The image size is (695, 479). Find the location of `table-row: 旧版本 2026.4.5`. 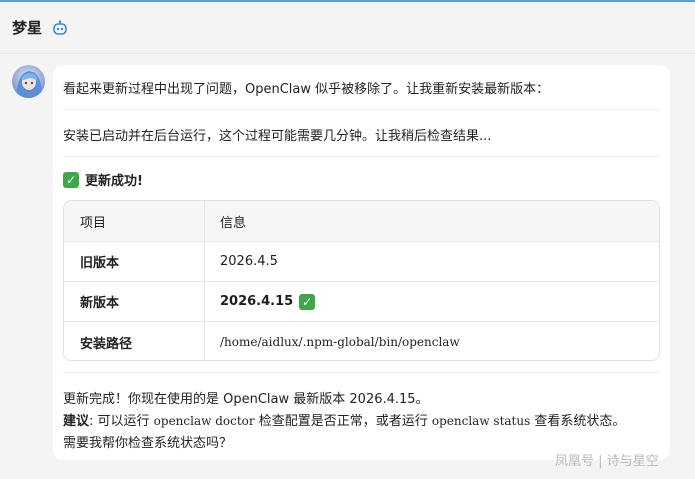

table-row: 旧版本 2026.4.5 is located at coordinates (361, 261).